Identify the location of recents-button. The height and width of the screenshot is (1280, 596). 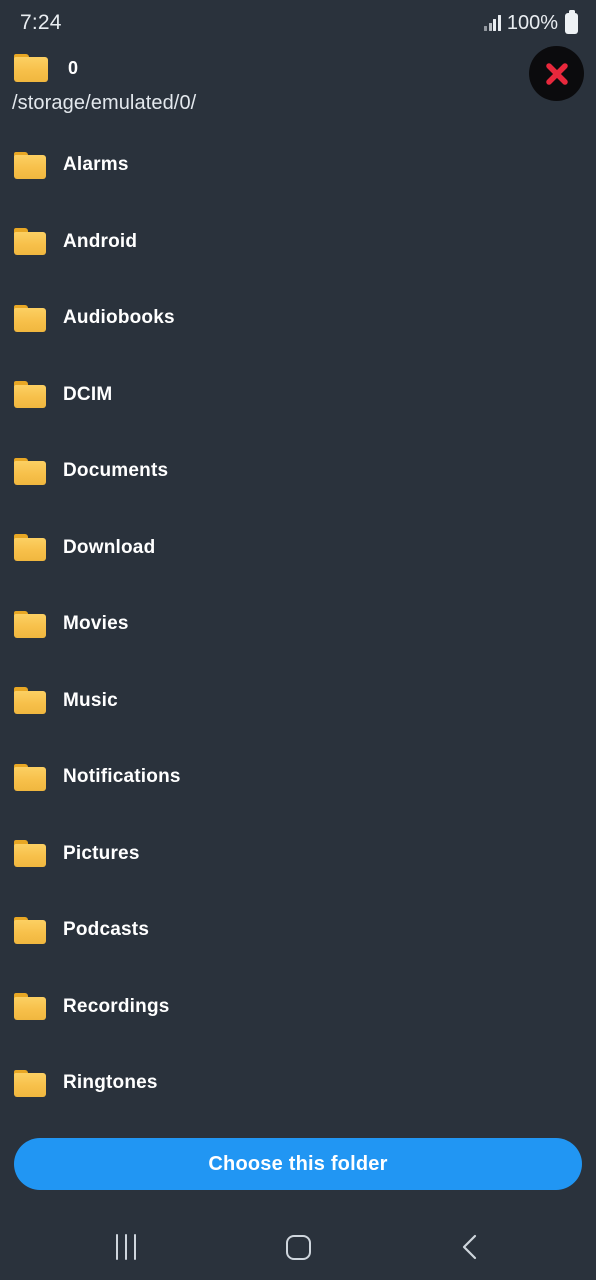
(126, 1247).